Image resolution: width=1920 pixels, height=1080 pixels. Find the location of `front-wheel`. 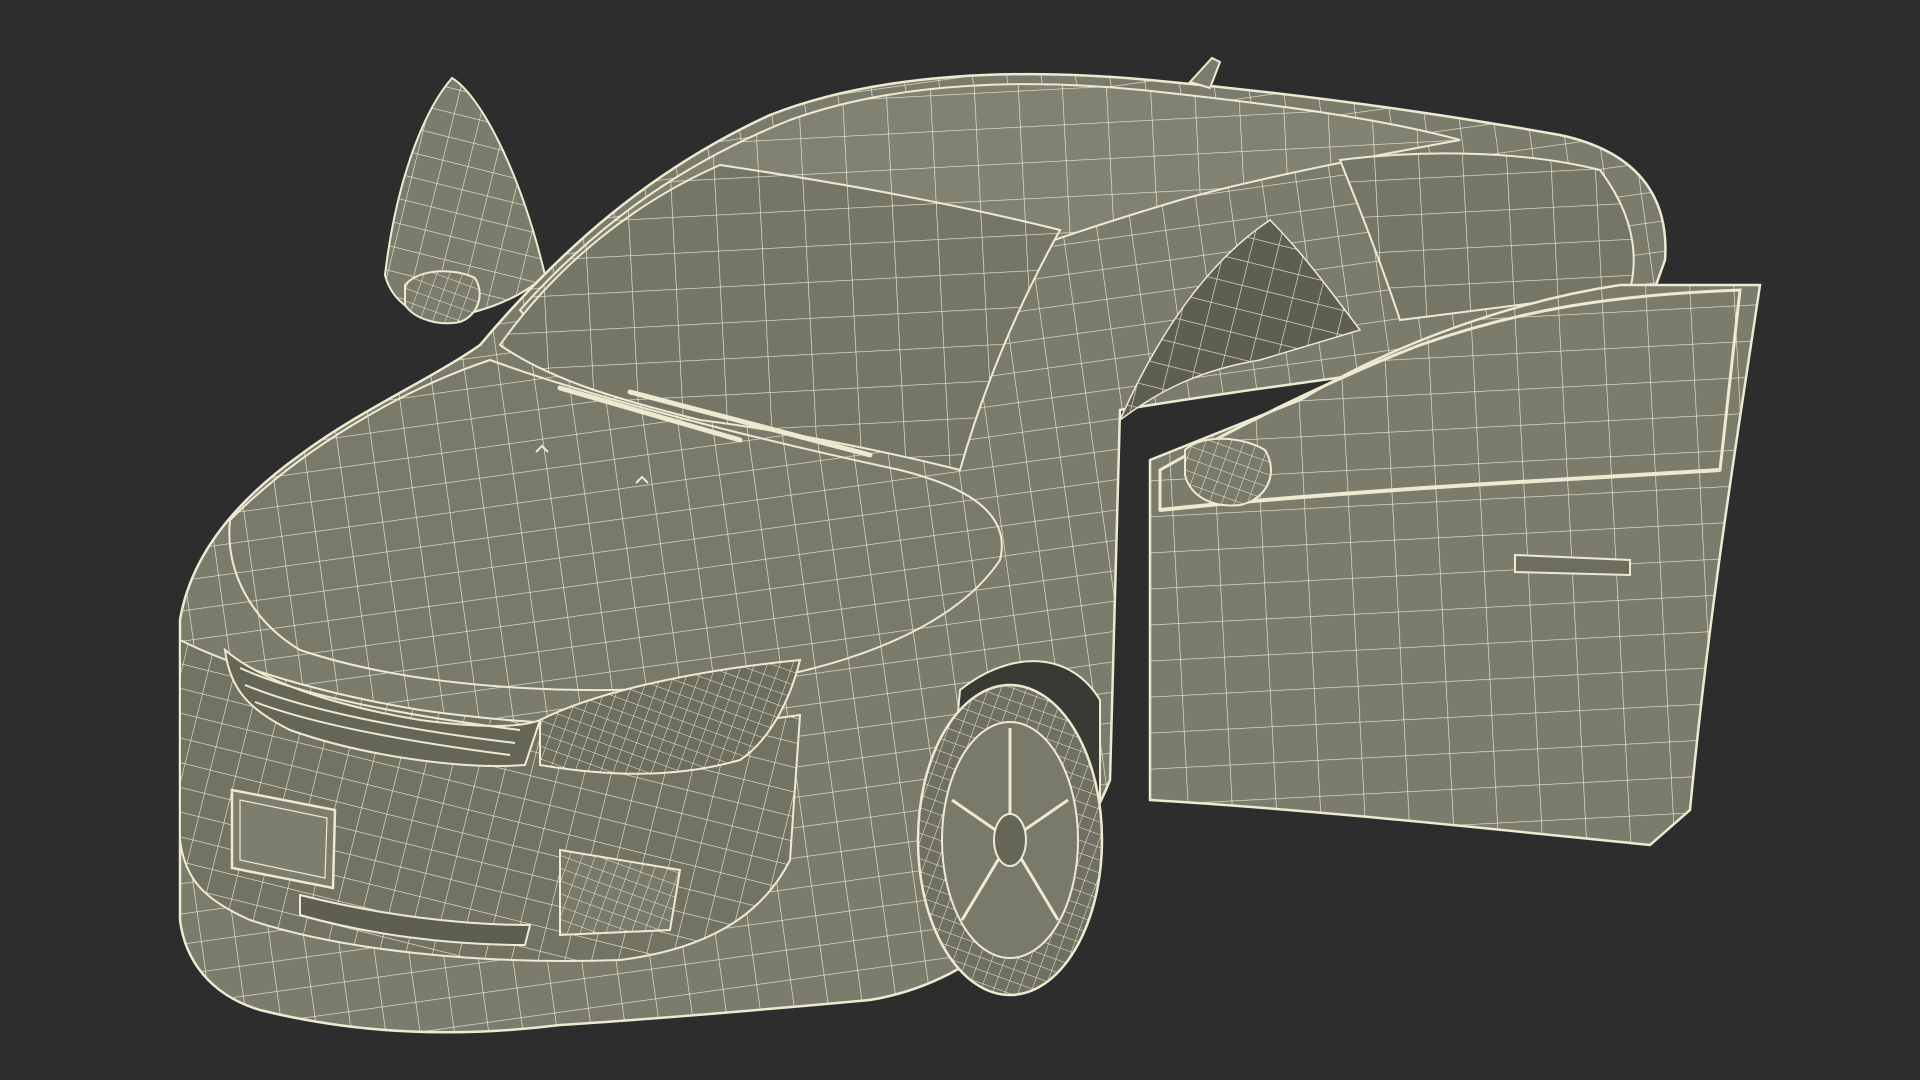

front-wheel is located at coordinates (1010, 840).